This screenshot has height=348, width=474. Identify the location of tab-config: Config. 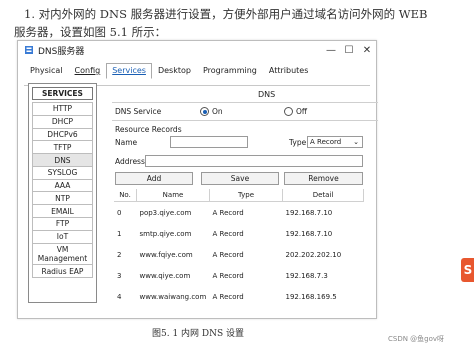
(88, 71).